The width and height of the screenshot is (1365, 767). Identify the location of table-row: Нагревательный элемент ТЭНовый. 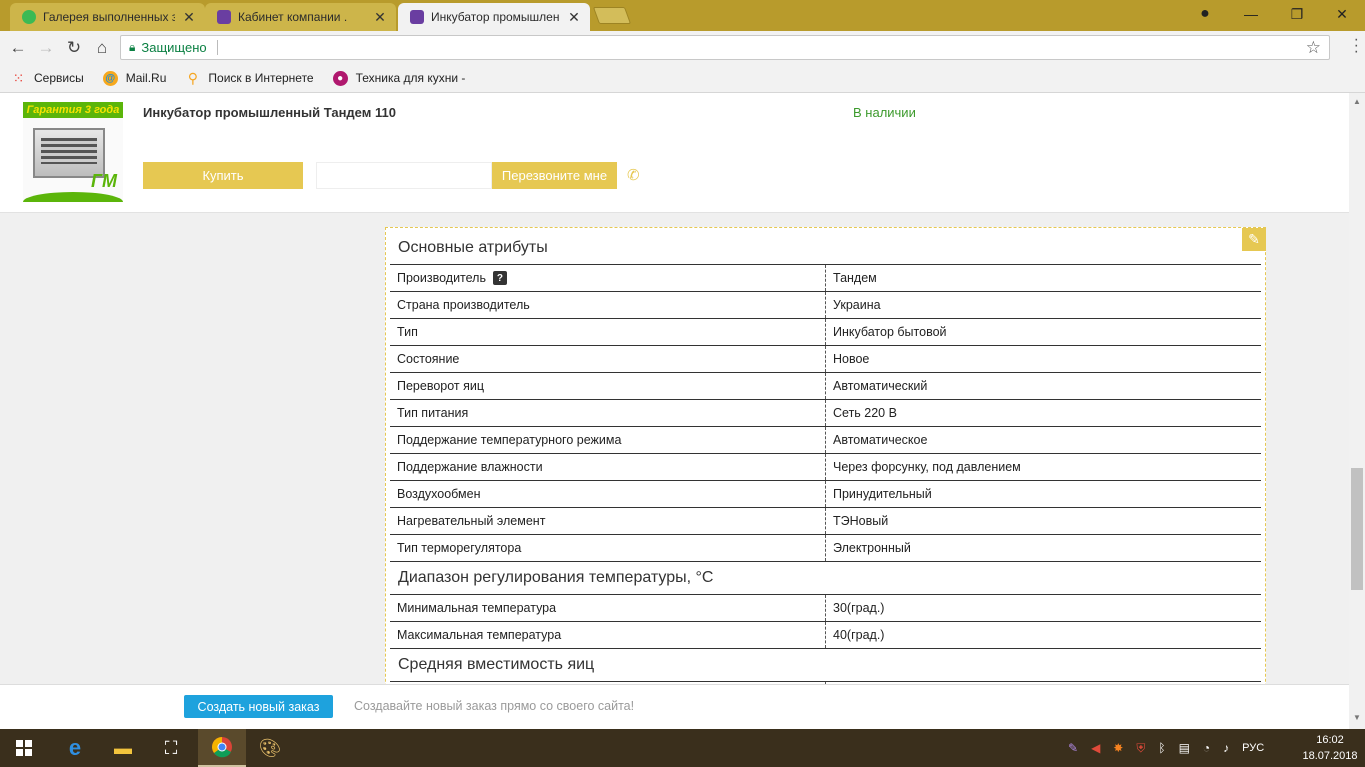
(825, 521).